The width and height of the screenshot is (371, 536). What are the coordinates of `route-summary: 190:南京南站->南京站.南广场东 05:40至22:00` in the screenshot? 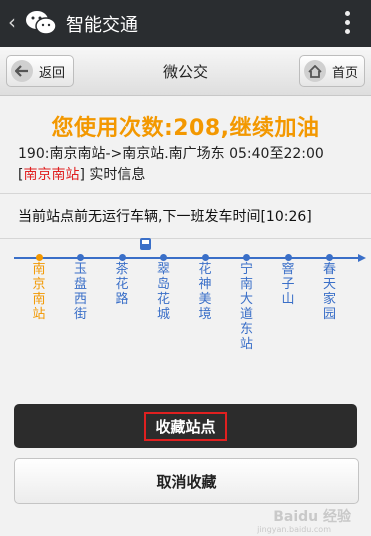 It's located at (171, 154).